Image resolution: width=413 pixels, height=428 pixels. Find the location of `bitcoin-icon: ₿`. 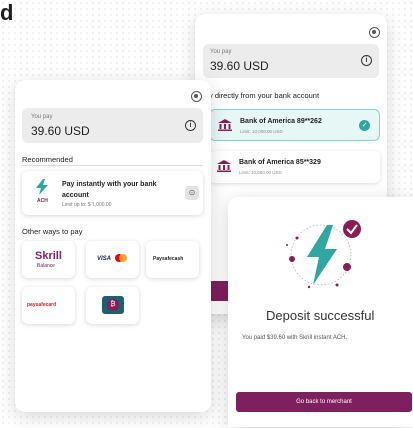

bitcoin-icon: ₿ is located at coordinates (113, 305).